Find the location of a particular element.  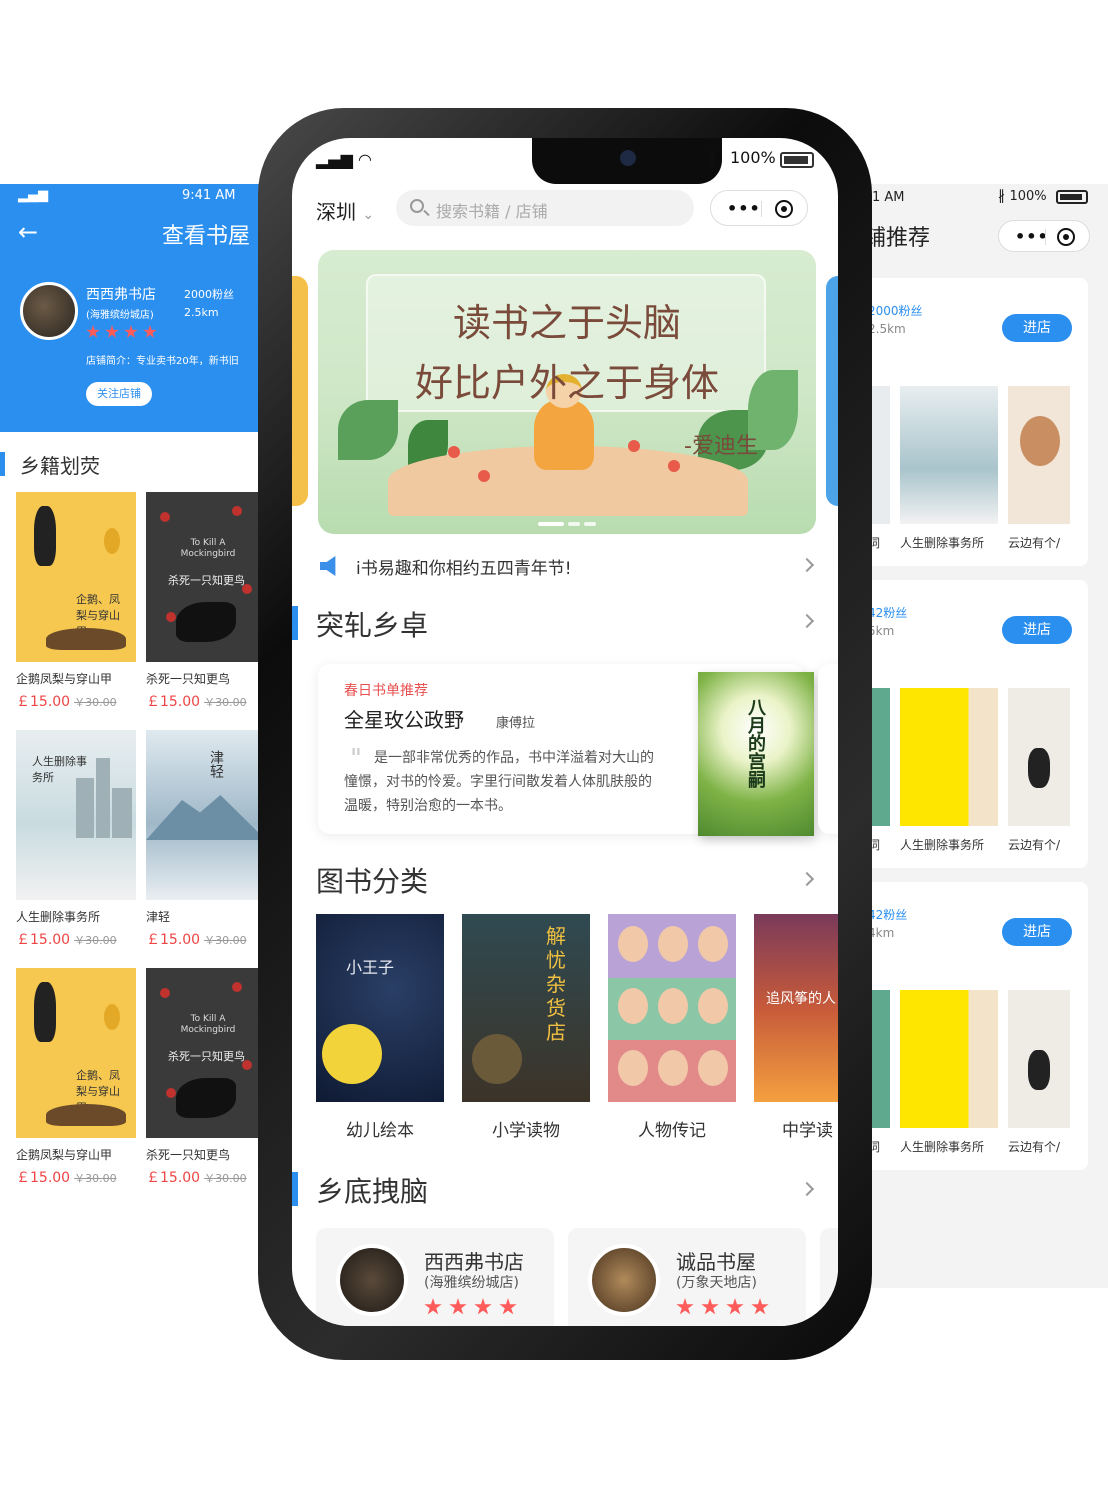

category-item: 人物传记 is located at coordinates (672, 1027).